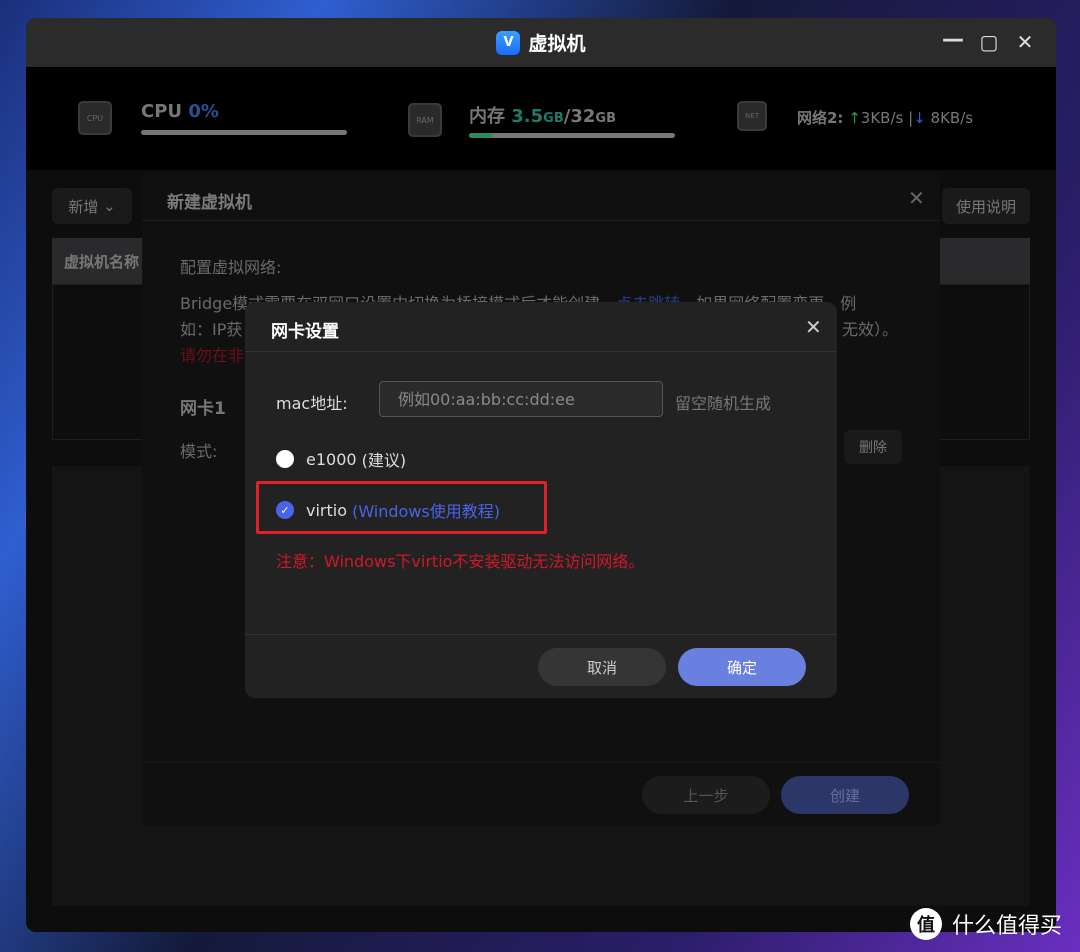 This screenshot has height=952, width=1080. I want to click on memory-total-unit: GB, so click(605, 118).